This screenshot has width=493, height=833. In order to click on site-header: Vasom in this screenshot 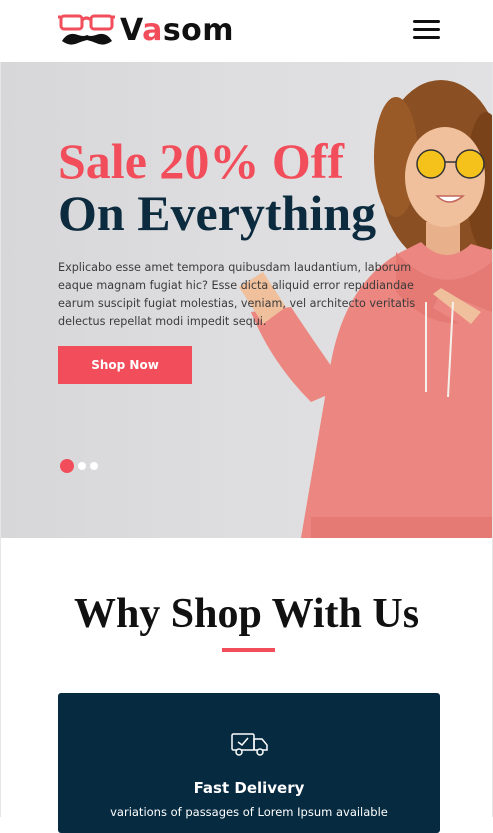, I will do `click(246, 31)`.